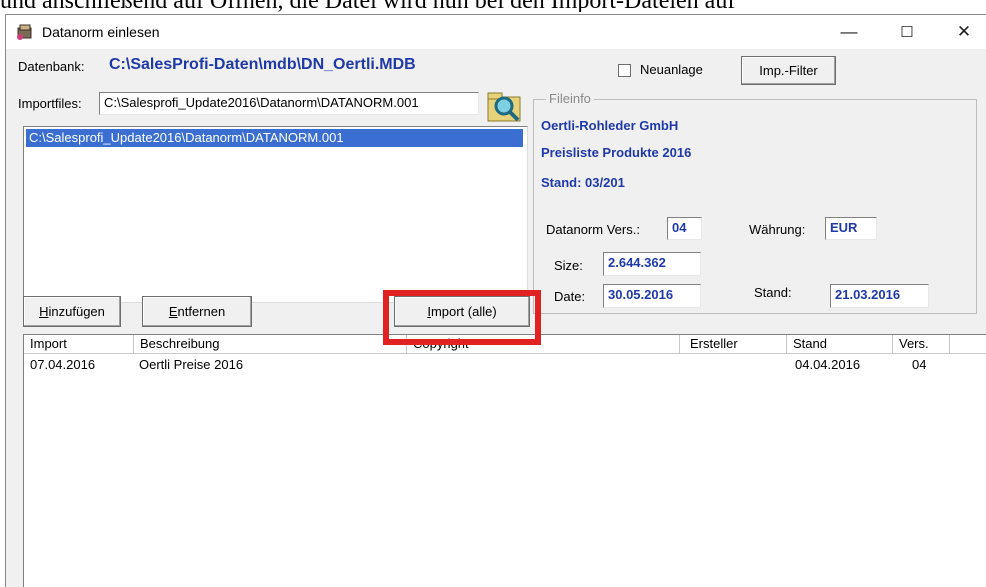  What do you see at coordinates (63, 364) in the screenshot?
I see `cell-import: 07.04.2016` at bounding box center [63, 364].